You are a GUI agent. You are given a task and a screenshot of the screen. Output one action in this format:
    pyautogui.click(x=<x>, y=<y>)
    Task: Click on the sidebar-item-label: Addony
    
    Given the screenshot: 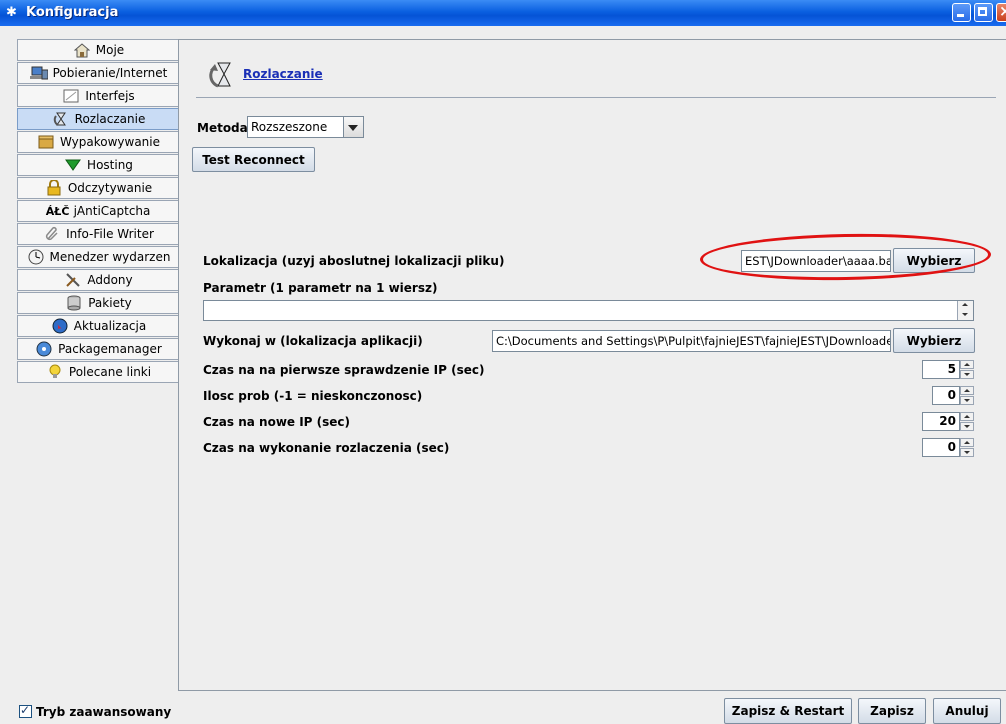 What is the action you would take?
    pyautogui.click(x=110, y=280)
    